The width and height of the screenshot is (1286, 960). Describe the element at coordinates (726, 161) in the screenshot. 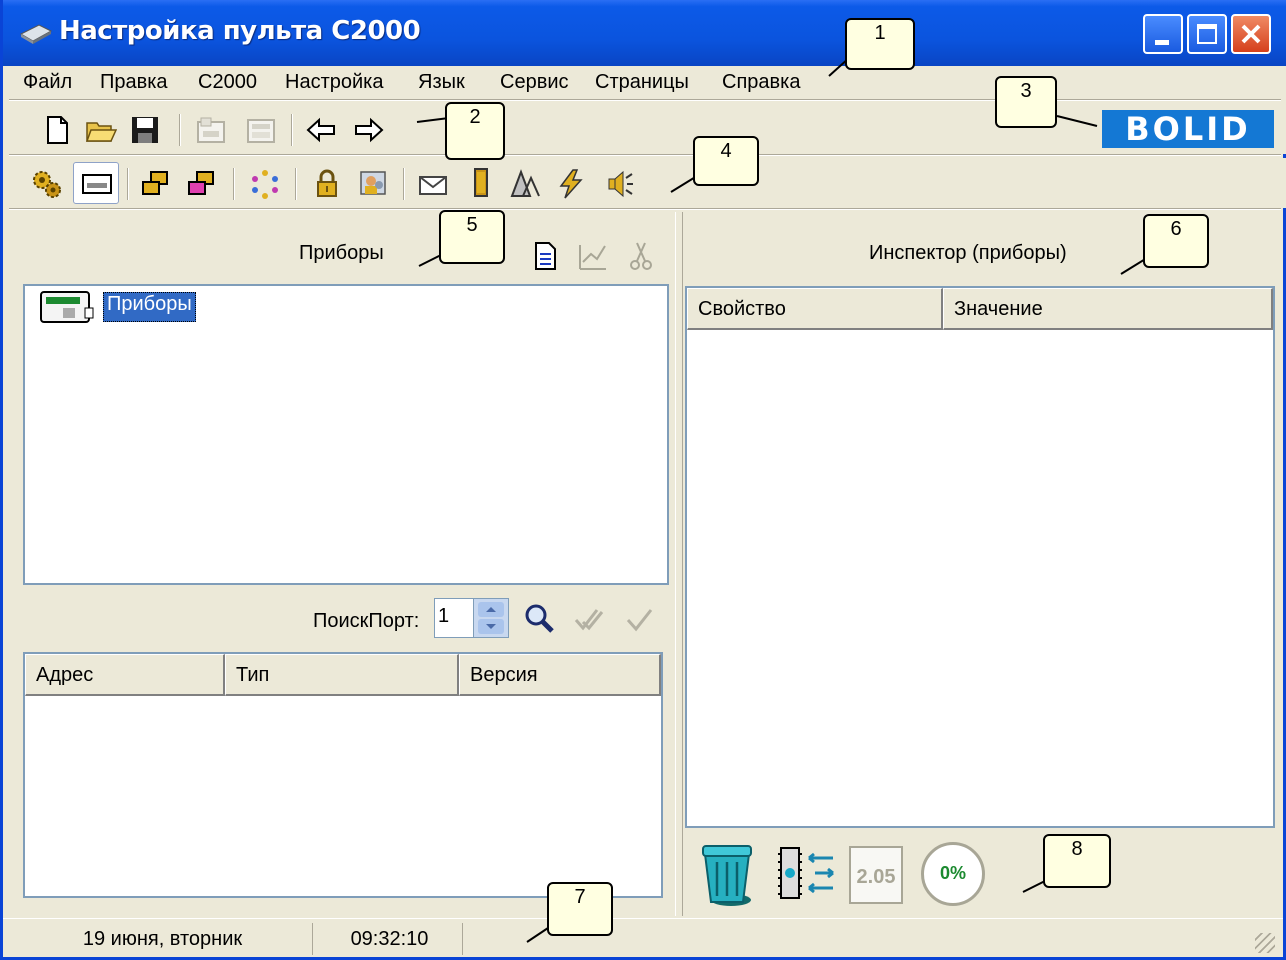

I see `callout-4: 4` at that location.